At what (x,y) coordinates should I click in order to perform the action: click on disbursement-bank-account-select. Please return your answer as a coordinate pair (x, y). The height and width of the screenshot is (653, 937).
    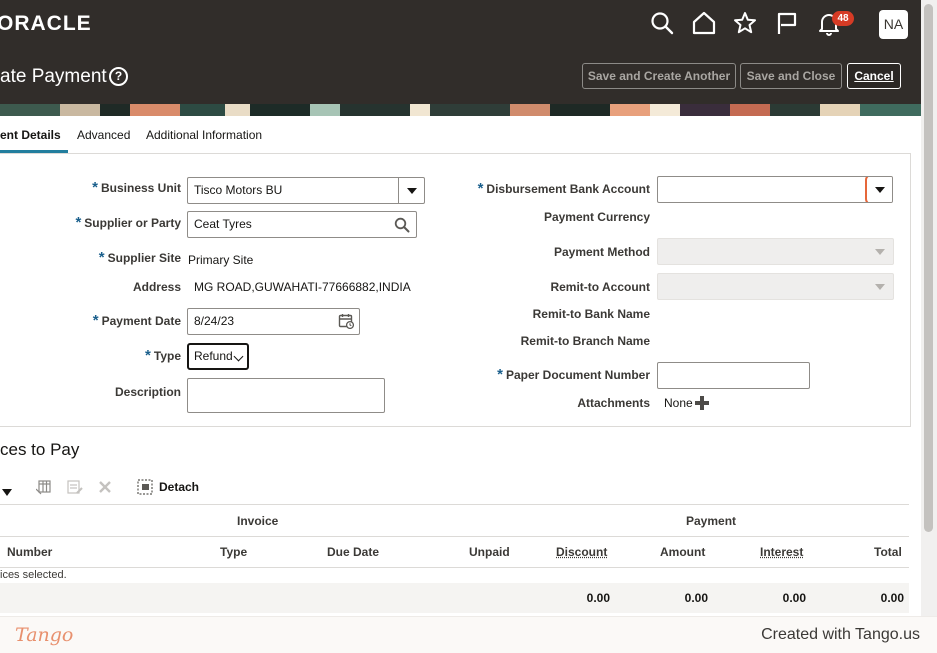
    Looking at the image, I should click on (775, 189).